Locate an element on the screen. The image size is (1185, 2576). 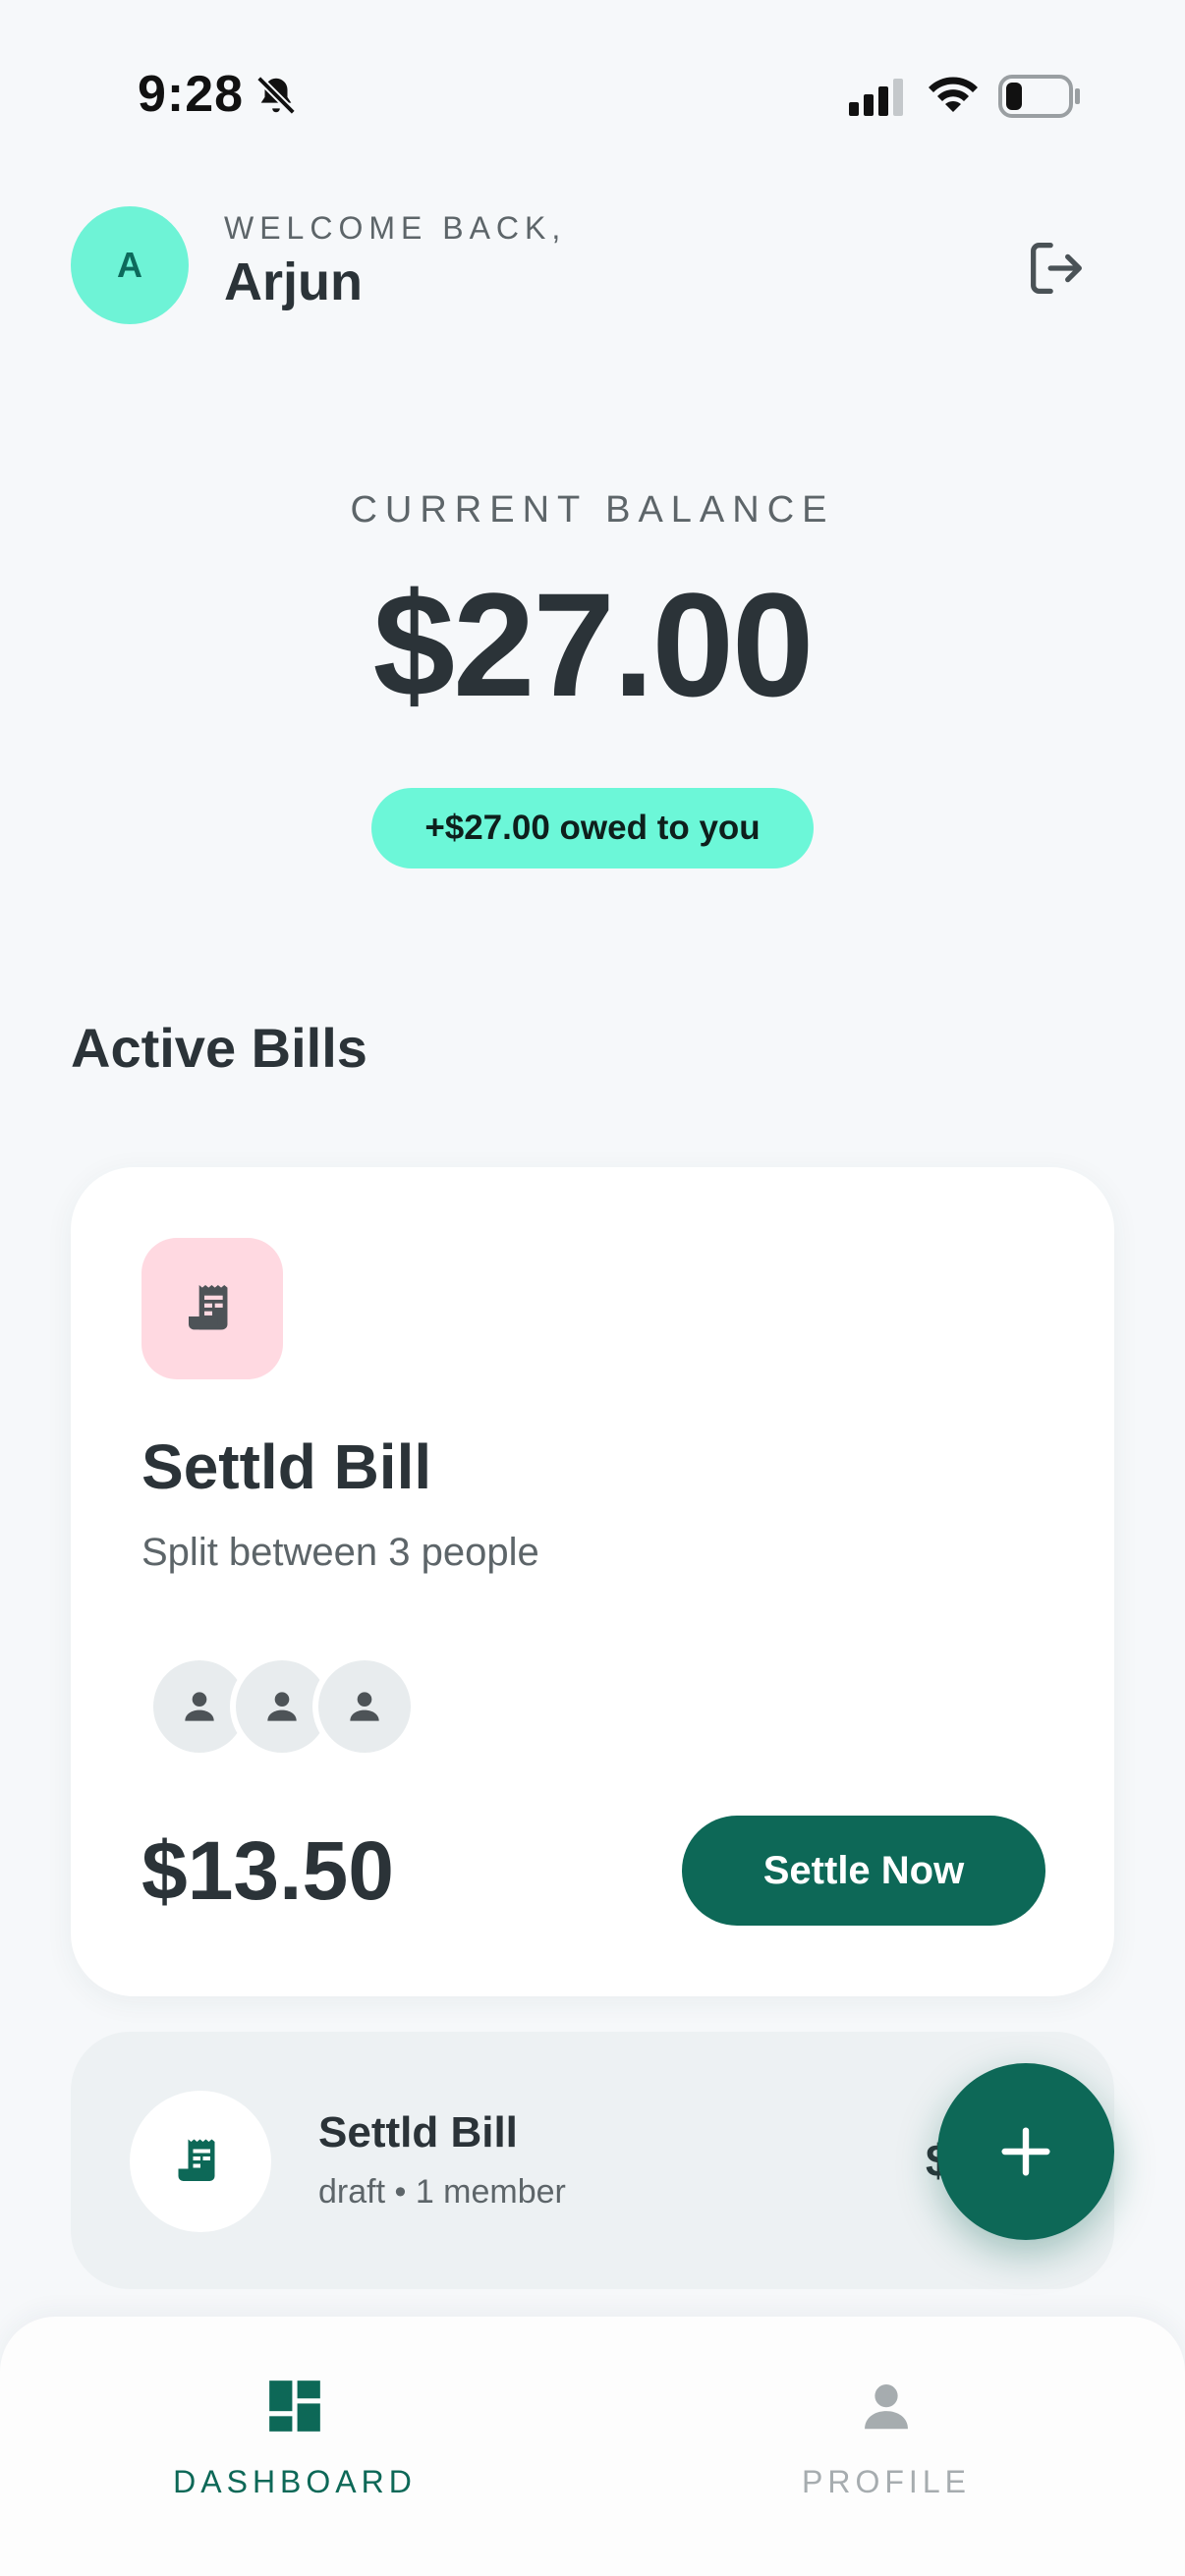
balance-amount: $27.00 is located at coordinates (594, 644).